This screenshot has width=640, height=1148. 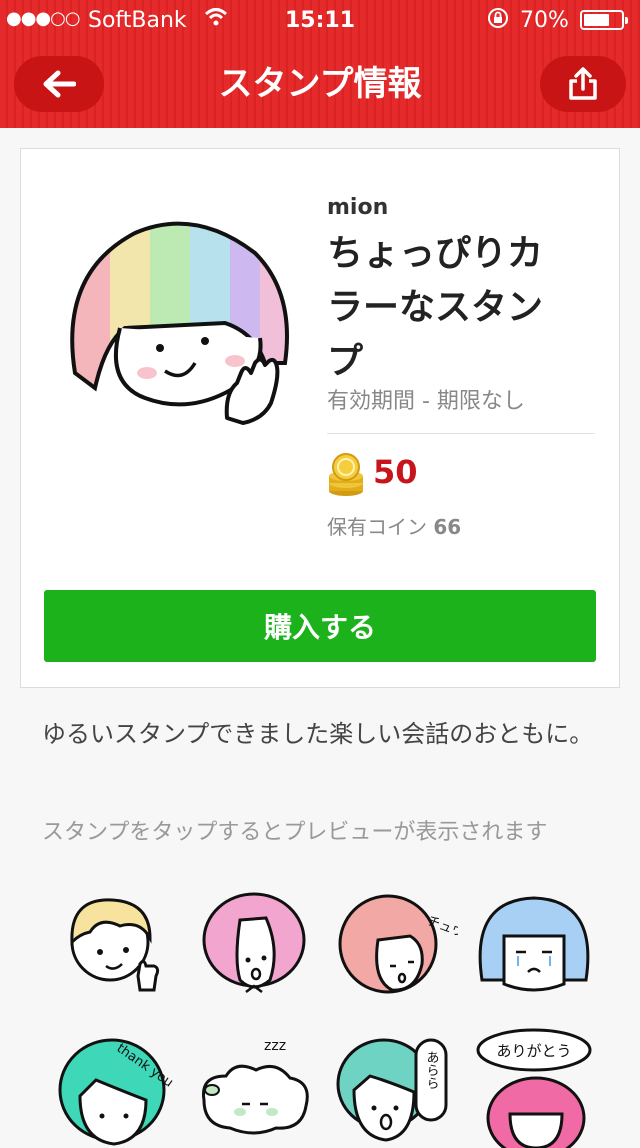 I want to click on divider, so click(x=461, y=433).